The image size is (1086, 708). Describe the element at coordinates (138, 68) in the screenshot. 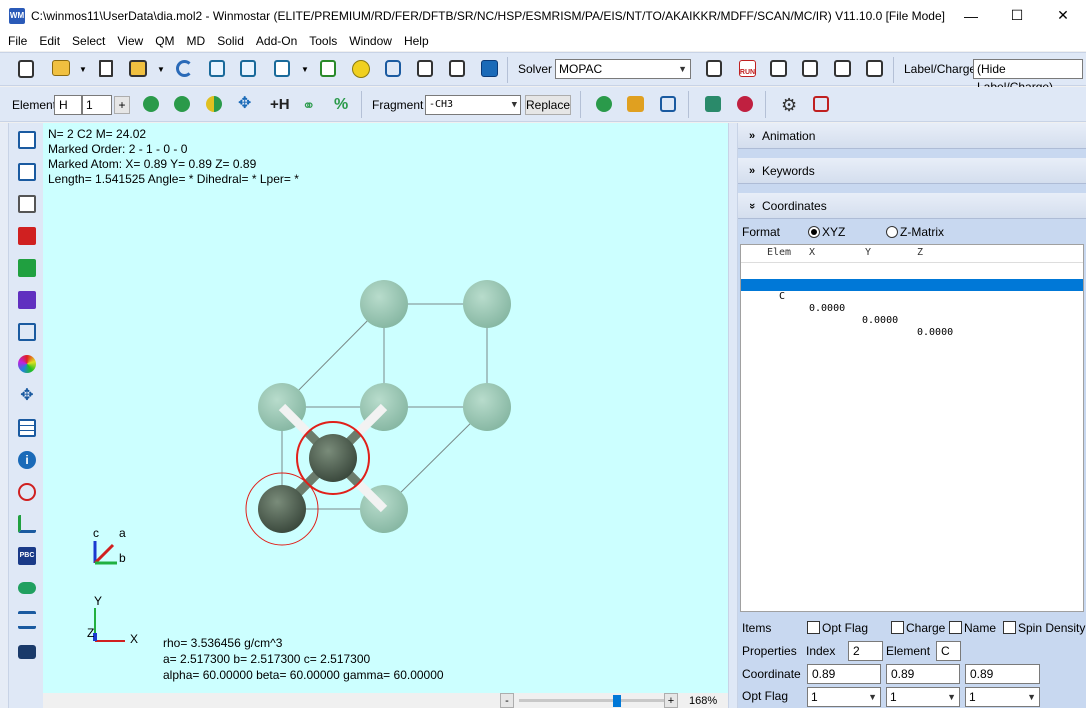

I see `save-as-icon` at that location.